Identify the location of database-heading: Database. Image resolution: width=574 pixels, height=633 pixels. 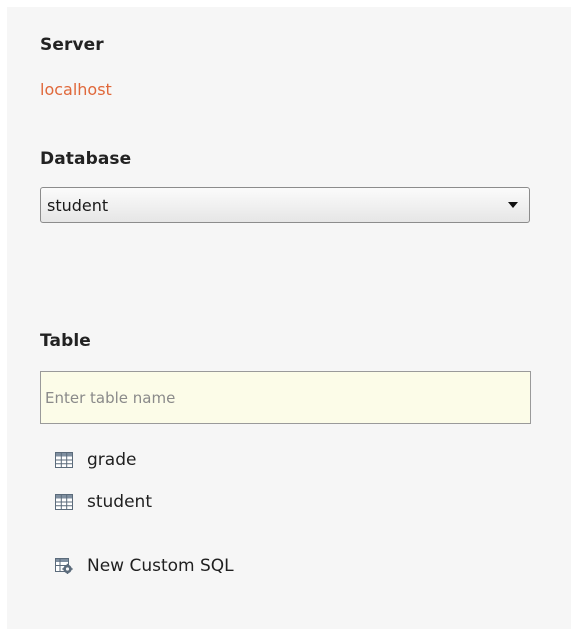
(86, 159).